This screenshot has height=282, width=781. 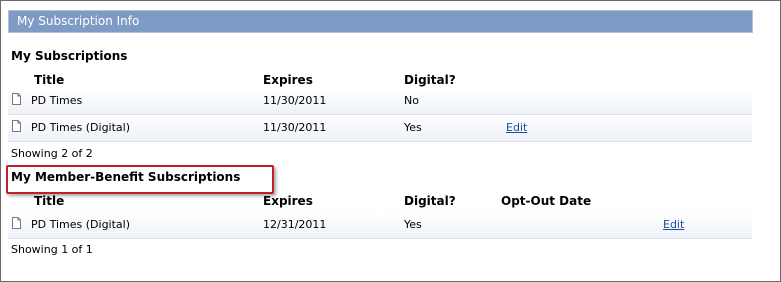 I want to click on subscriptions-heading: My Subscriptions, so click(x=69, y=56).